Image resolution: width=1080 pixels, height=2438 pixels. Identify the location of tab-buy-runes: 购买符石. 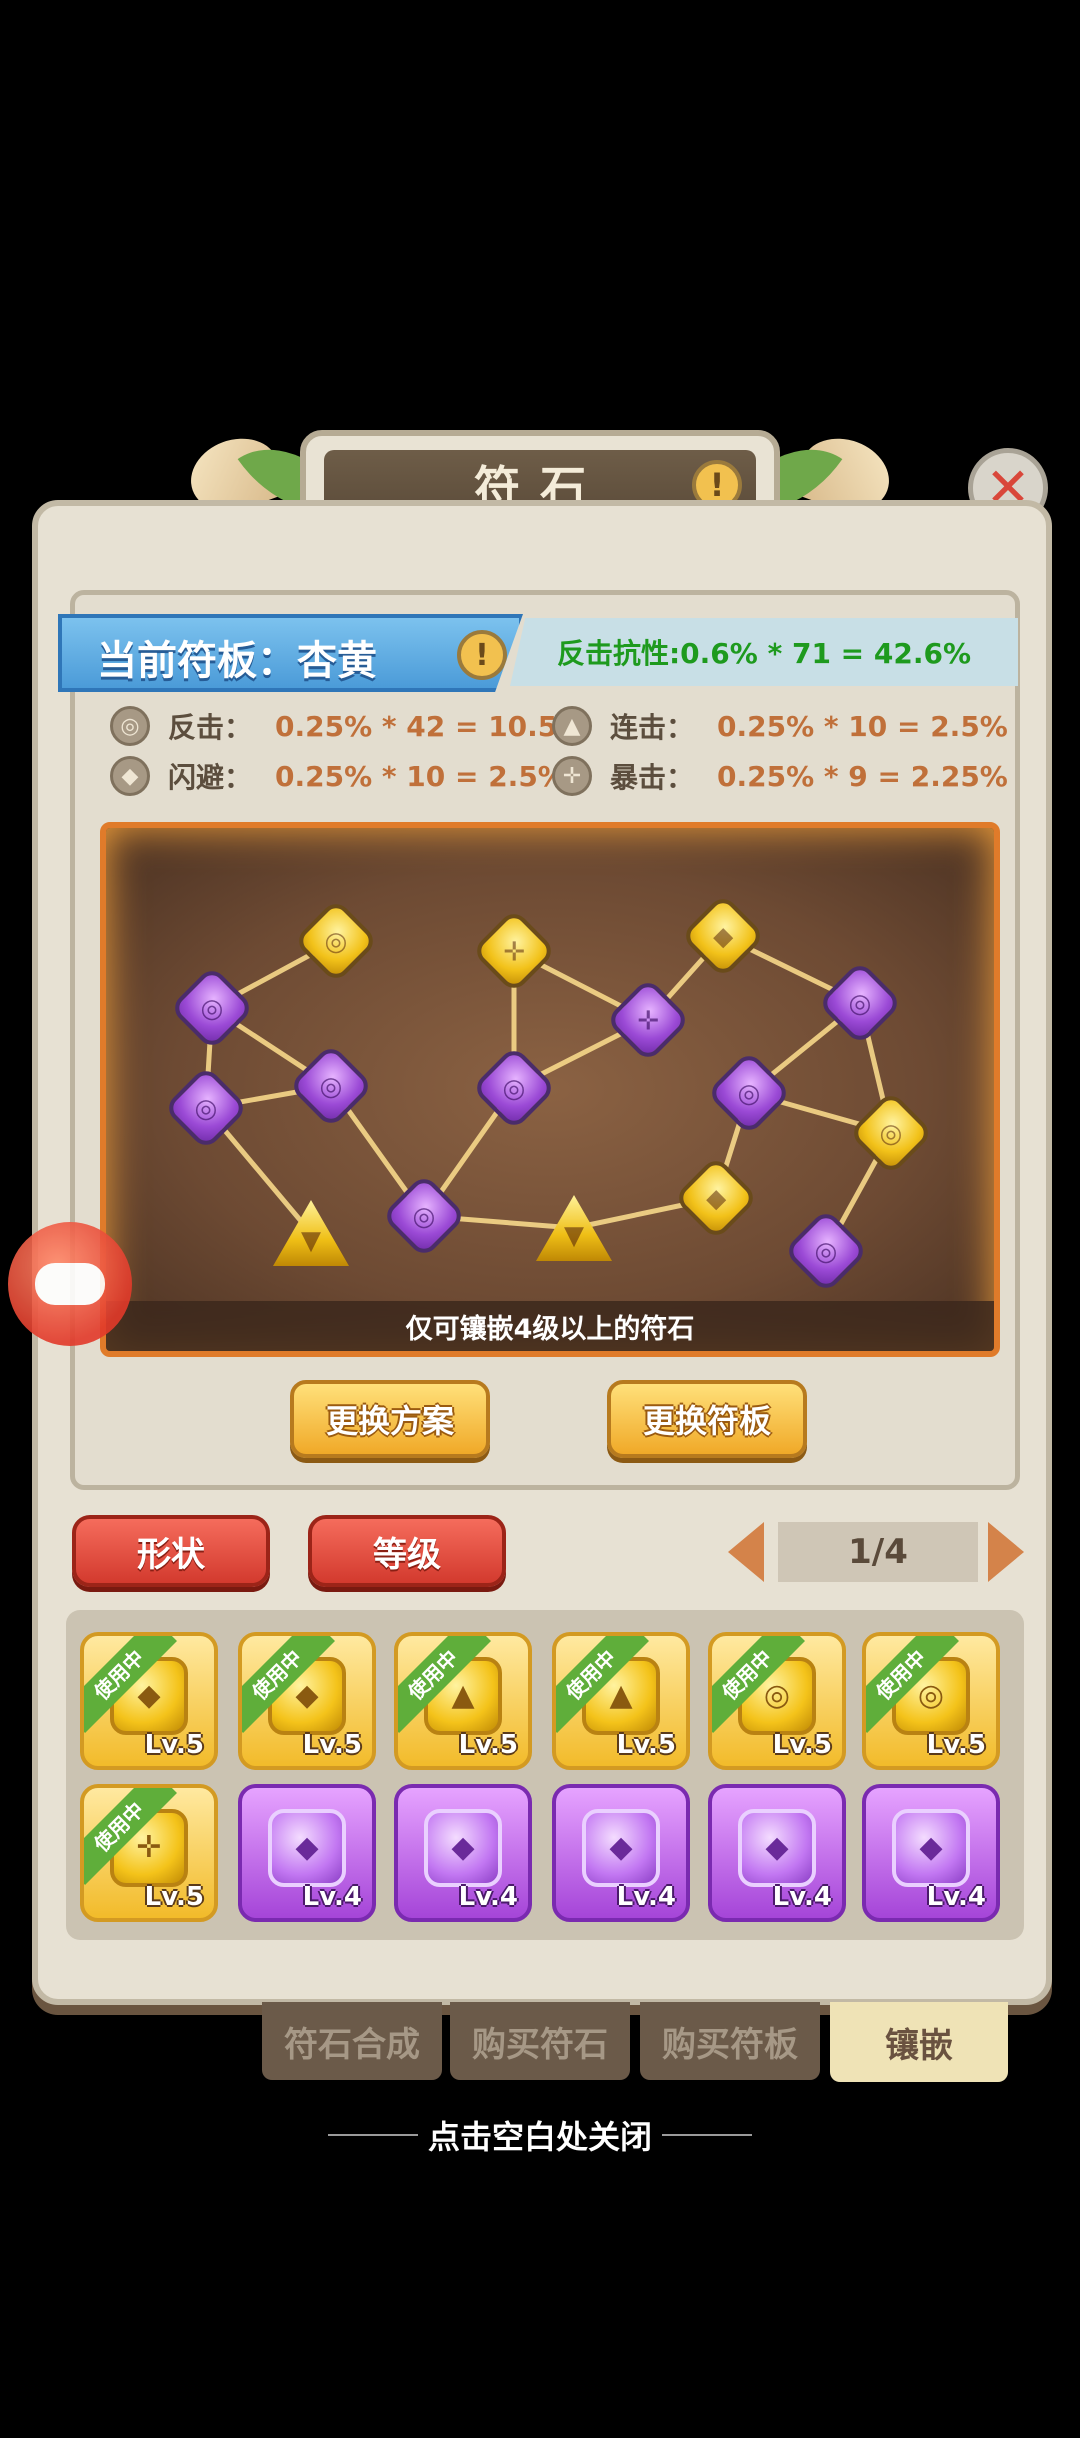
(540, 2041).